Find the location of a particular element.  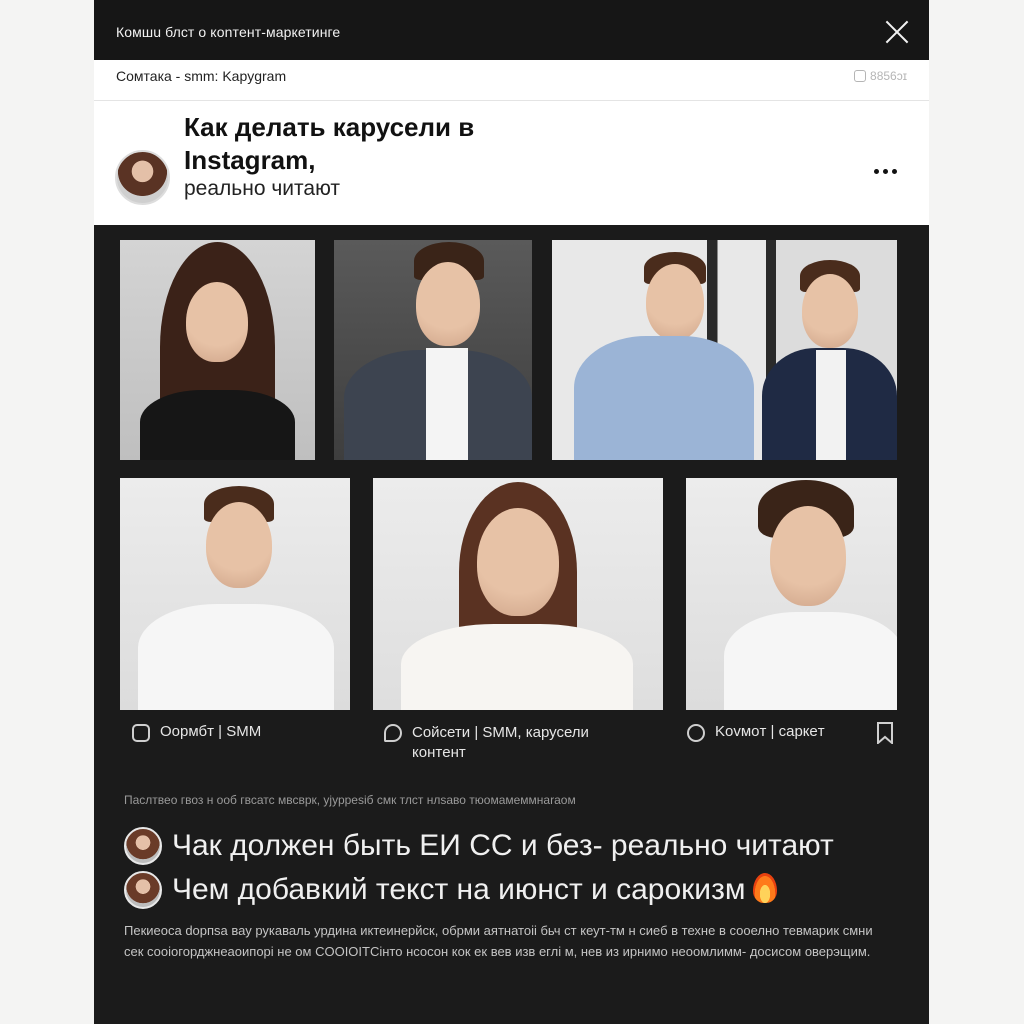

chat-bubble-icon is located at coordinates (393, 733).